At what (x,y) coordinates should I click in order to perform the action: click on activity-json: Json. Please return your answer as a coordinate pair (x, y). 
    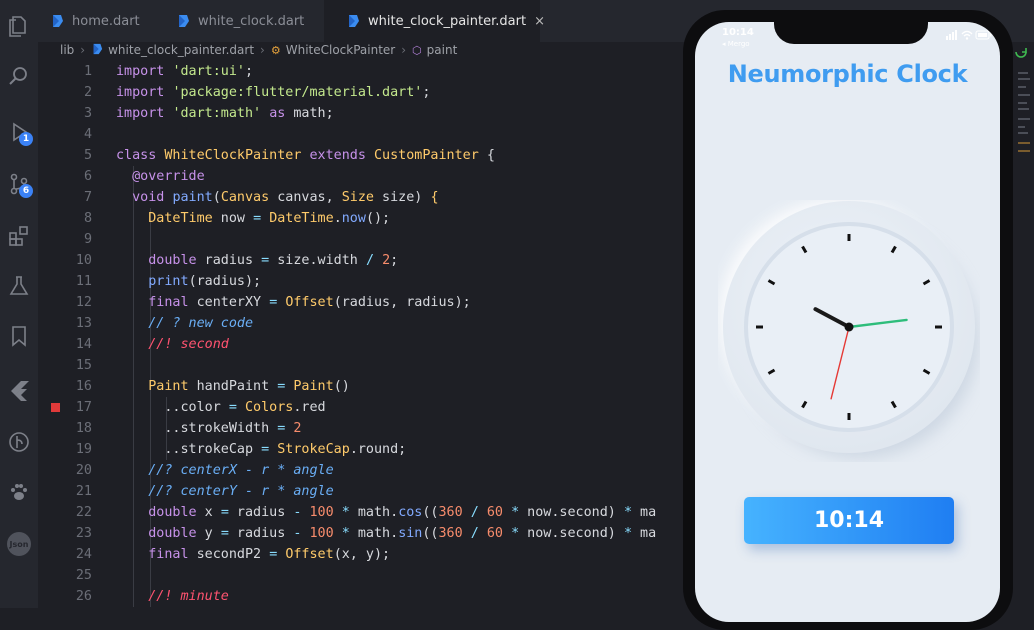
    Looking at the image, I should click on (19, 544).